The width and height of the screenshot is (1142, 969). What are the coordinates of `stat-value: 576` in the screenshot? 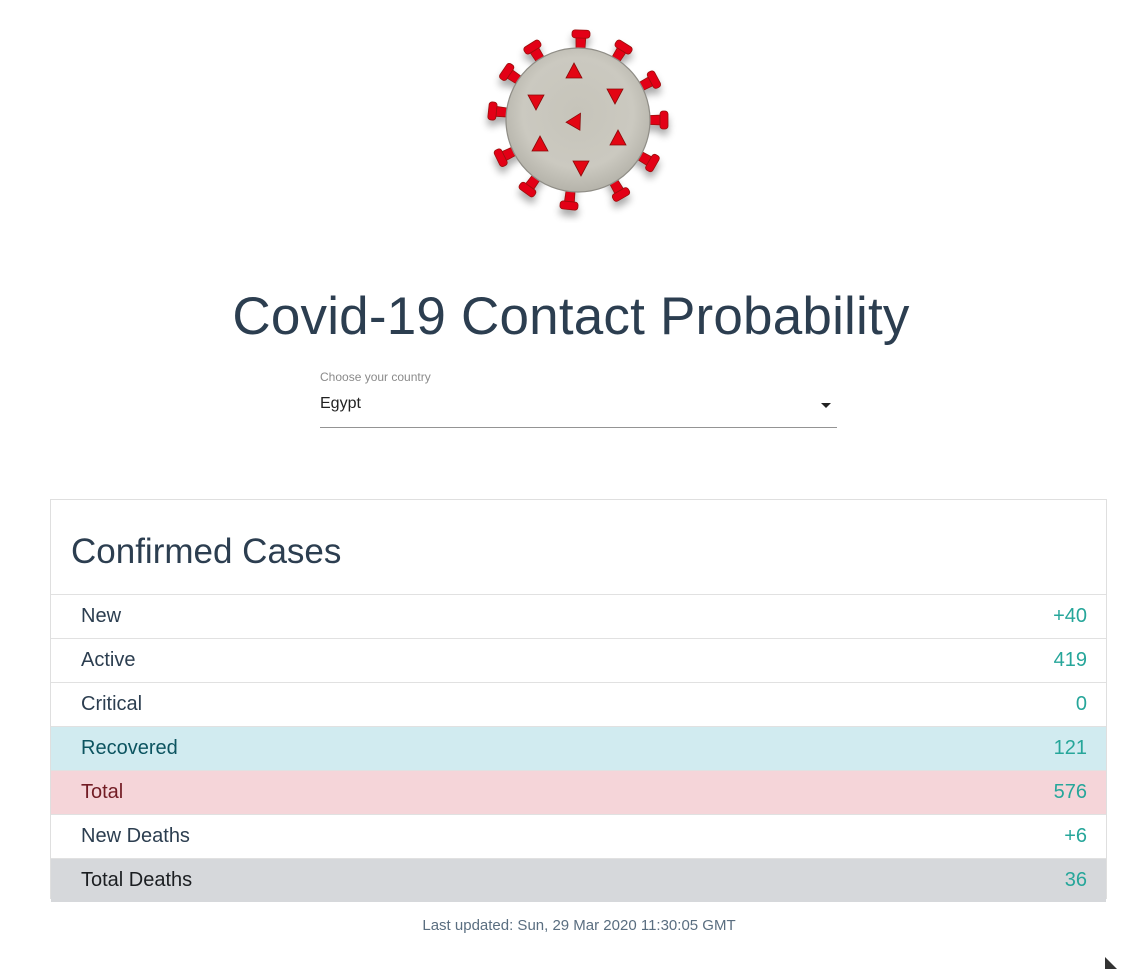 It's located at (1070, 792).